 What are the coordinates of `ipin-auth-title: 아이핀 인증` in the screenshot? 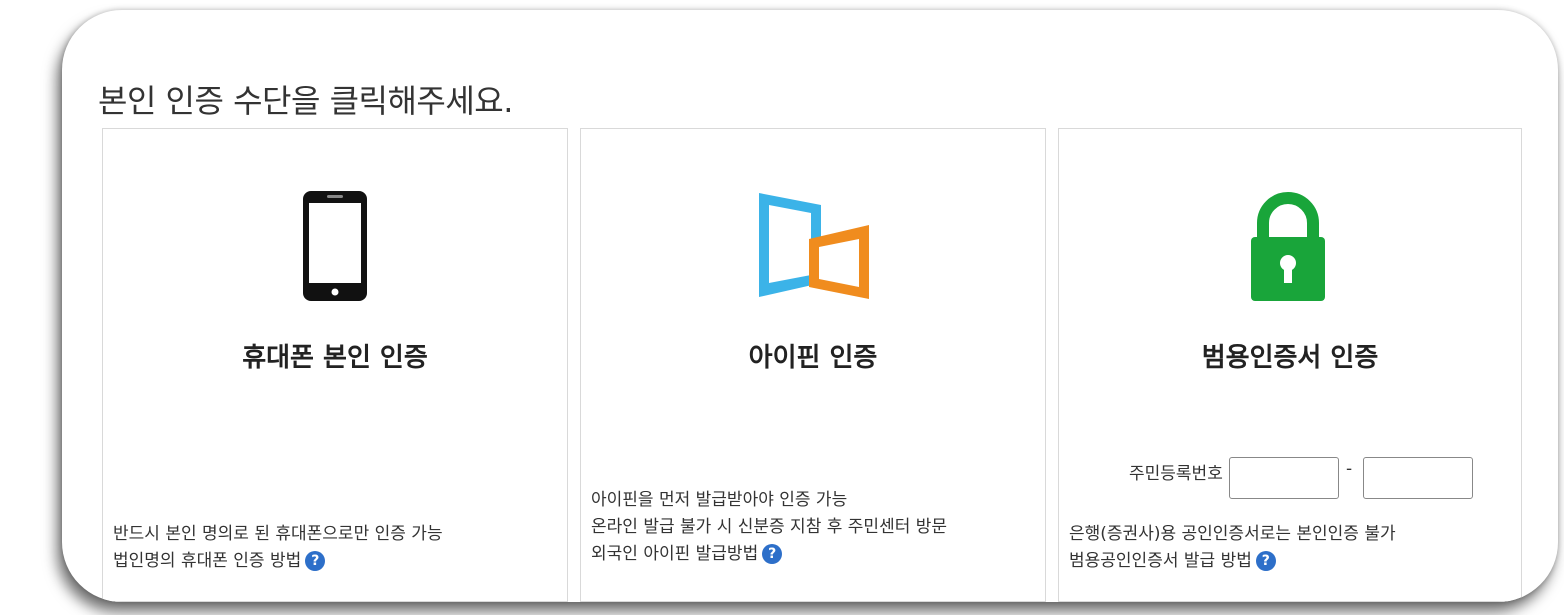 It's located at (813, 358).